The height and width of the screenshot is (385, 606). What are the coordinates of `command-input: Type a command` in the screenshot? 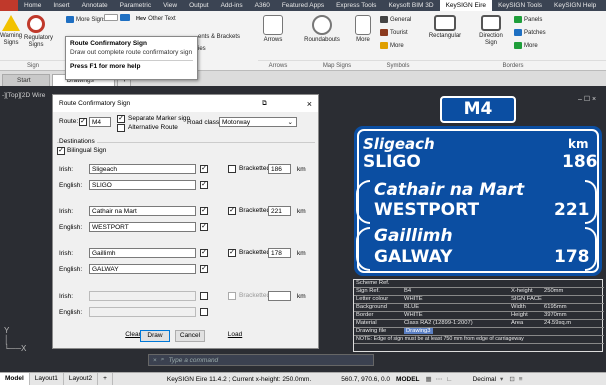 It's located at (193, 360).